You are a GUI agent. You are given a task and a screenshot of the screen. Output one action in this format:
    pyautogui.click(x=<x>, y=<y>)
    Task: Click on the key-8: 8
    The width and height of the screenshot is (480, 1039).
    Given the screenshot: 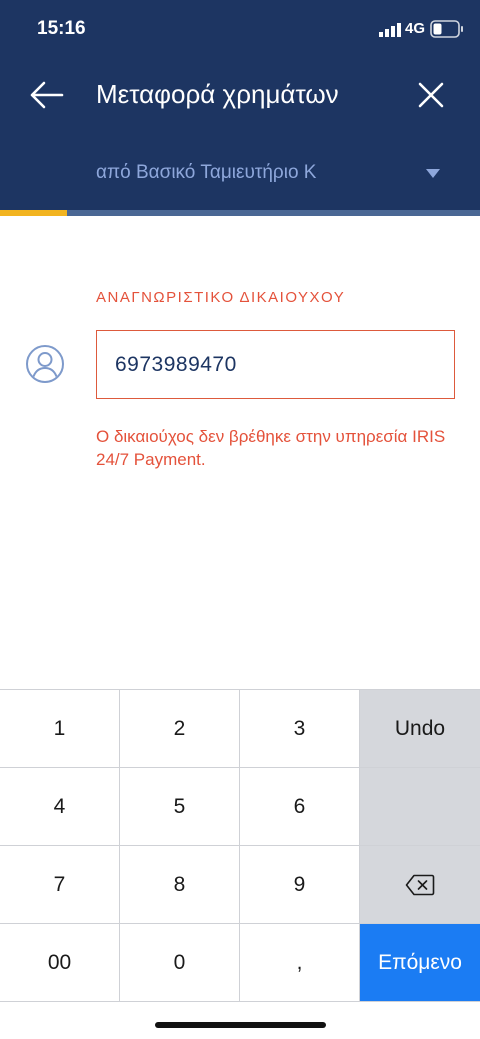 What is the action you would take?
    pyautogui.click(x=180, y=885)
    